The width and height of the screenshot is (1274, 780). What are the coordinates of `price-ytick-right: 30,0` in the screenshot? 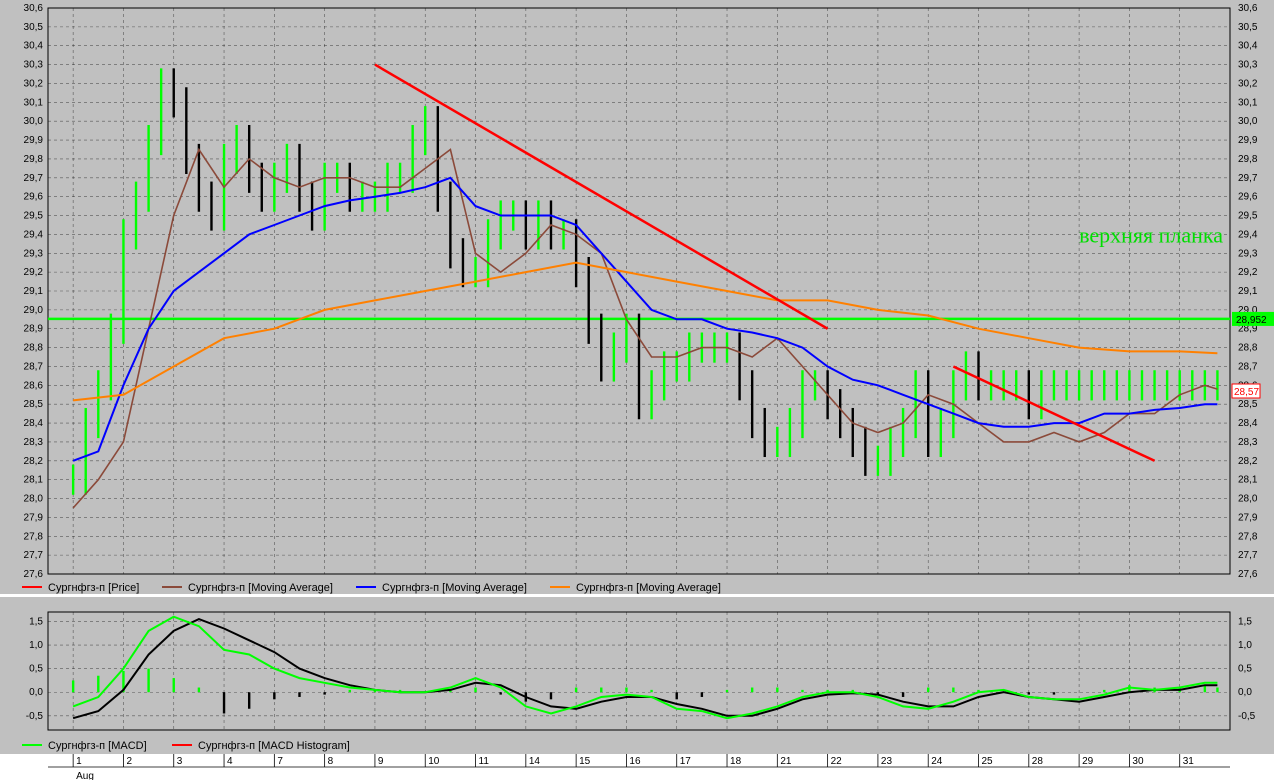 It's located at (1248, 121).